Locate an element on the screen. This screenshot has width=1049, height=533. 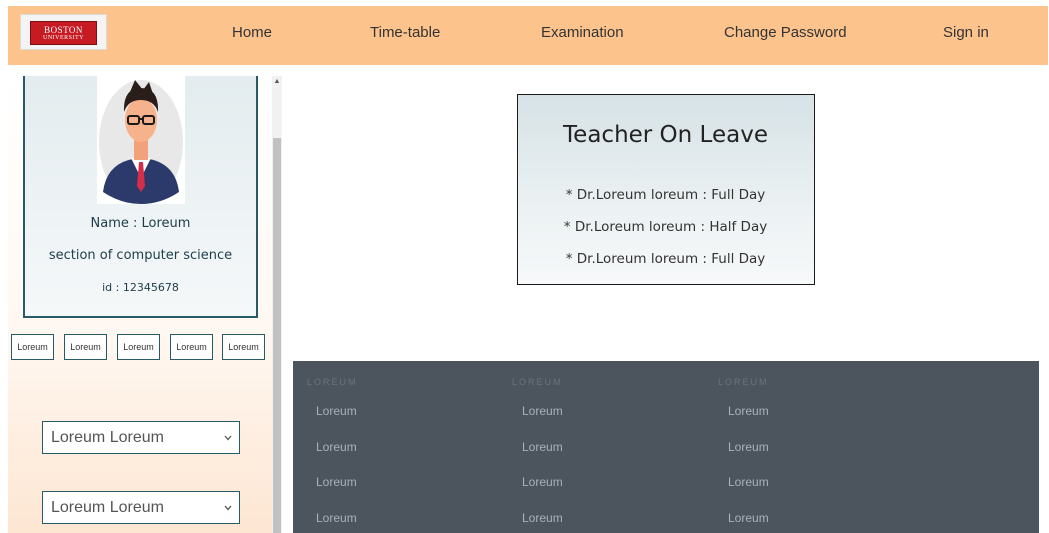
logo-badge: BOSTON UNIVERSITY is located at coordinates (63, 33).